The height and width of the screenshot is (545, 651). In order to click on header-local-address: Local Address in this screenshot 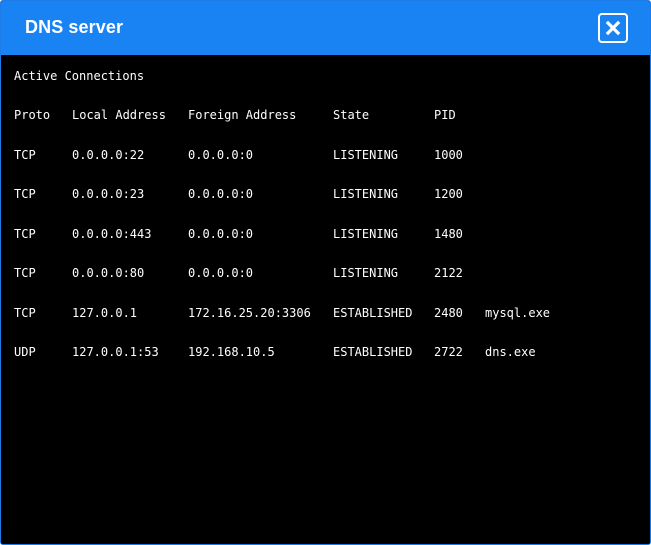, I will do `click(119, 115)`.